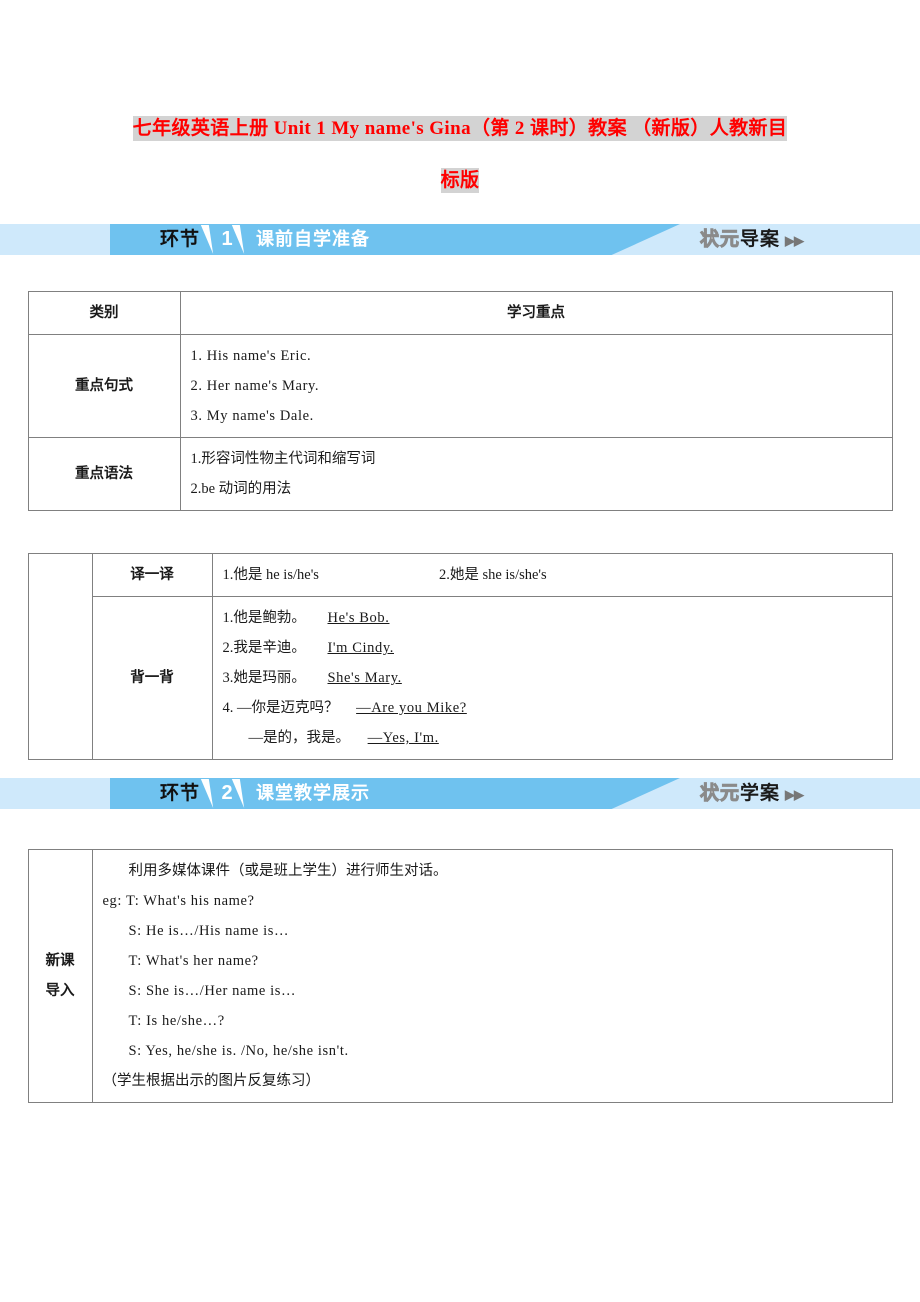 The image size is (920, 1302). What do you see at coordinates (552, 708) in the screenshot?
I see `t2-recite-line-4: 4. —你是迈克吗？ —Are you Mike?` at bounding box center [552, 708].